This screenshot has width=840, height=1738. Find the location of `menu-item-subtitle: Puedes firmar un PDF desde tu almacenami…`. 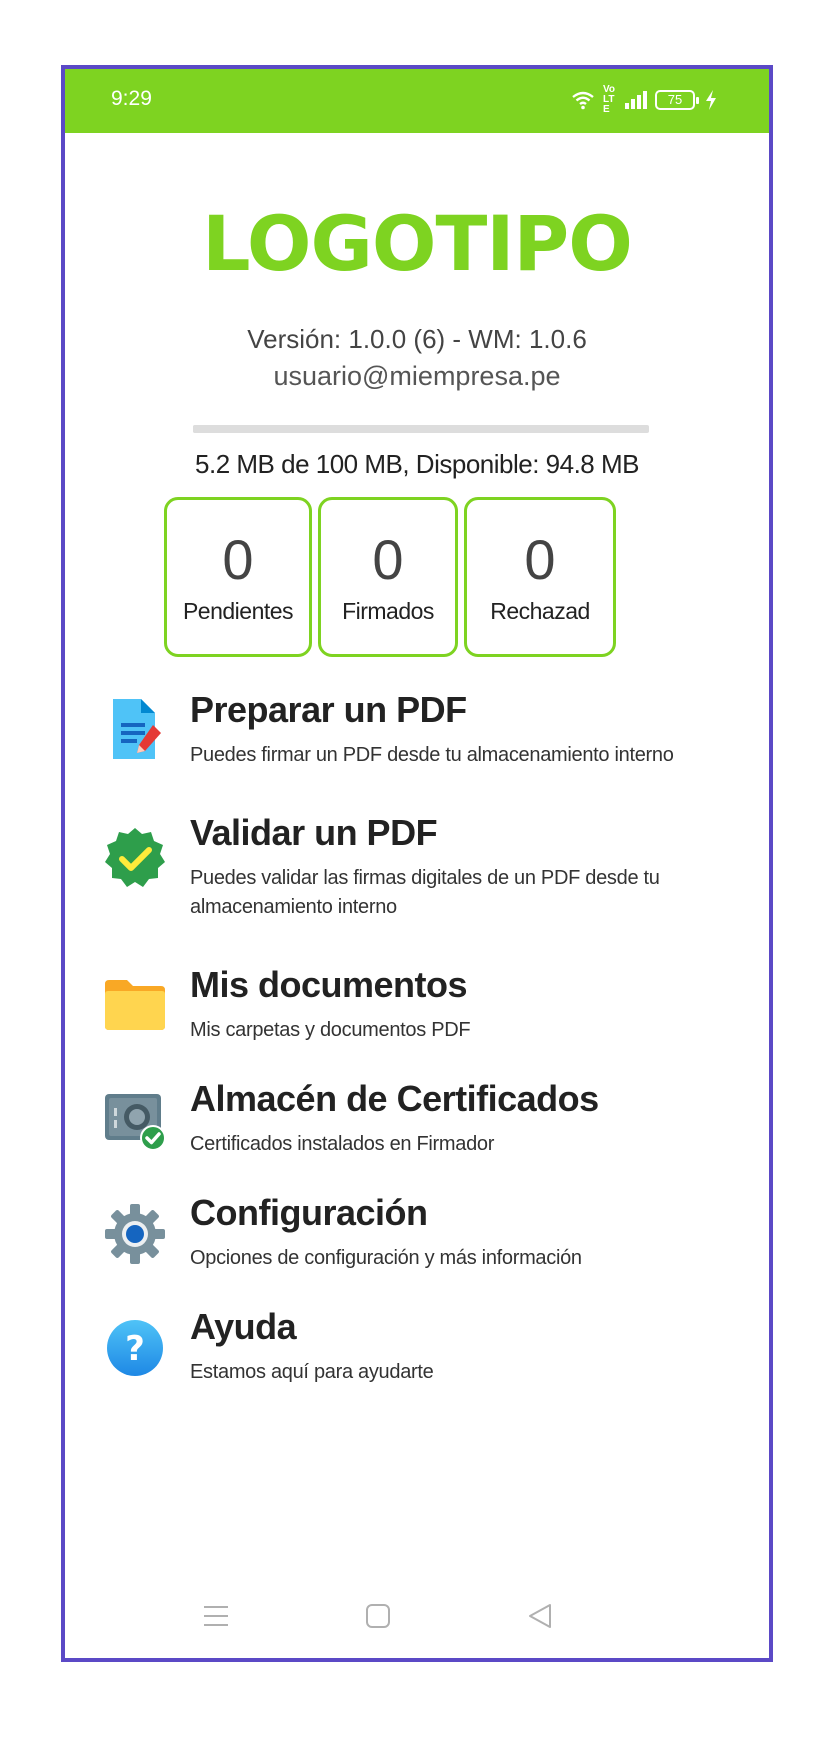

menu-item-subtitle: Puedes firmar un PDF desde tu almacenami… is located at coordinates (432, 755).